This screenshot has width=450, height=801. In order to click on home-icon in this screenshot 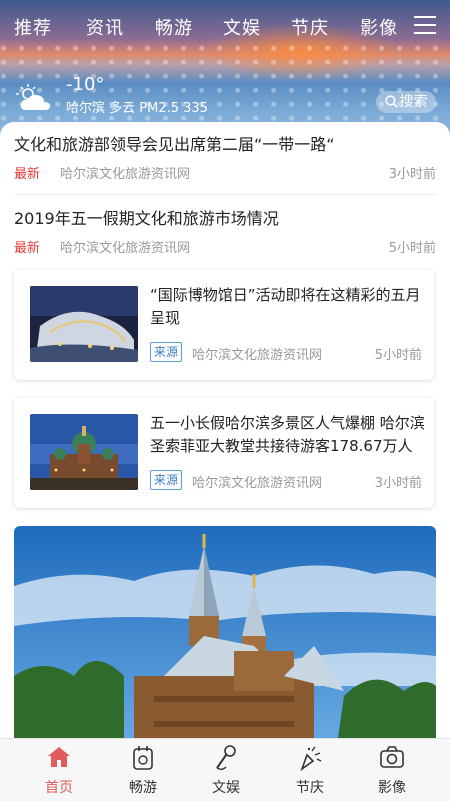, I will do `click(59, 757)`.